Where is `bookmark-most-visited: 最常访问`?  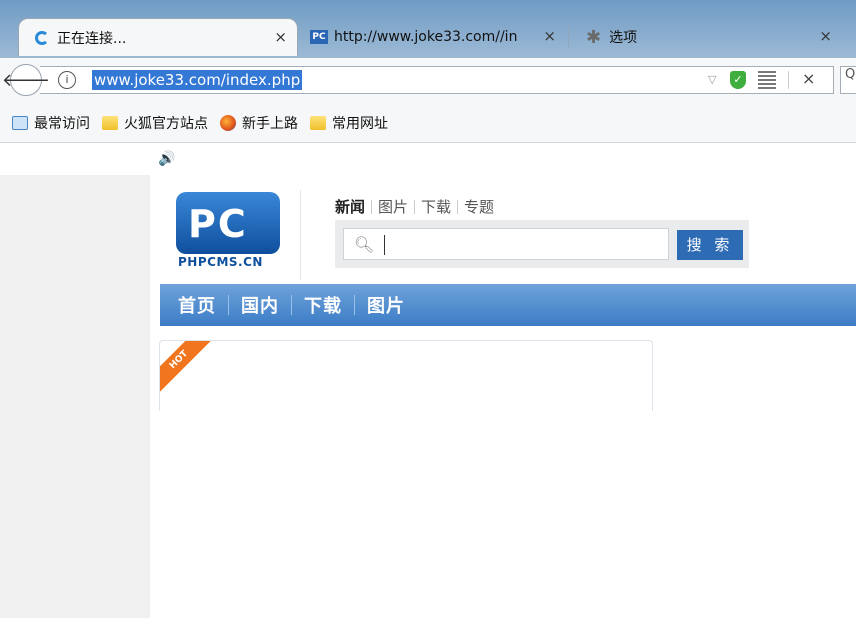 bookmark-most-visited: 最常访问 is located at coordinates (51, 123).